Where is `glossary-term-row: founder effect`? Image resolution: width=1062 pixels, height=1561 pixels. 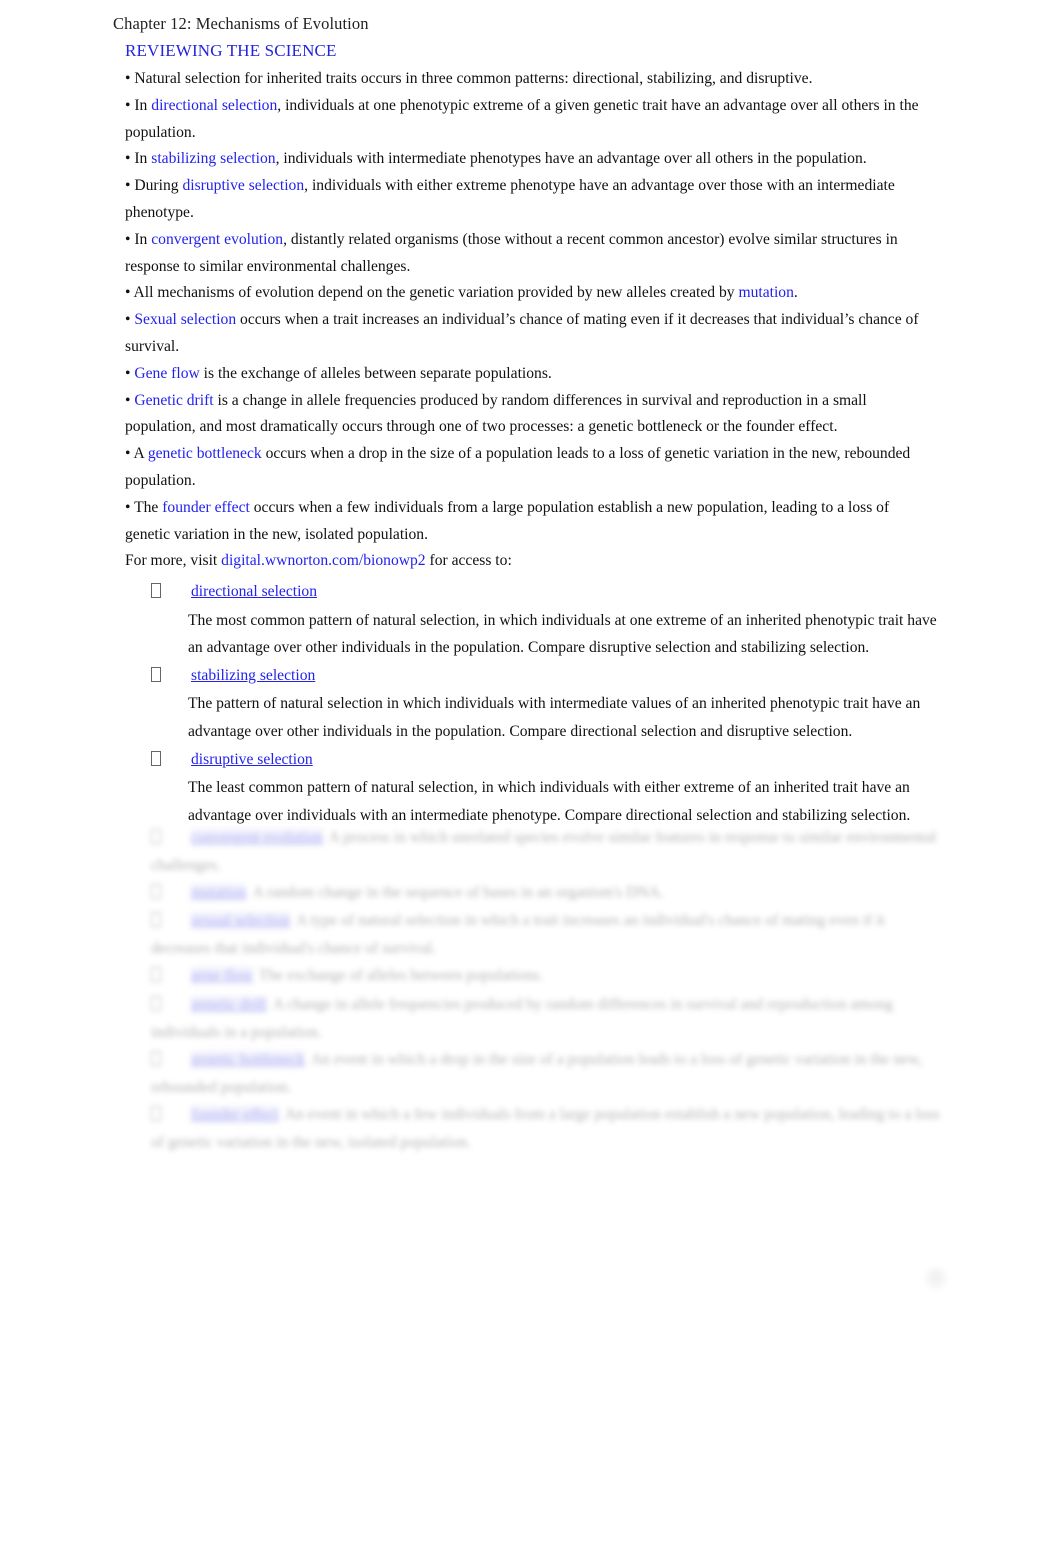
glossary-term-row: founder effect is located at coordinates (215, 1114).